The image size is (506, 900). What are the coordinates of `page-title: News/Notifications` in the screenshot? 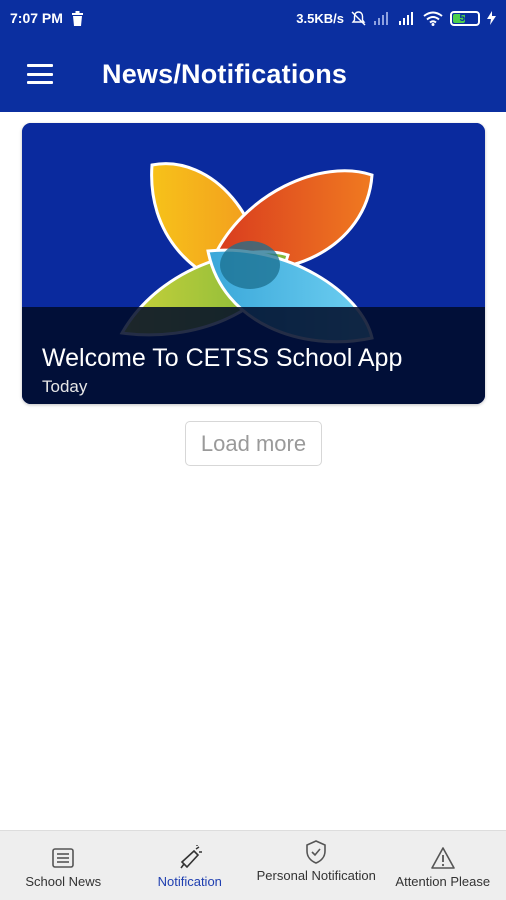 It's located at (225, 73).